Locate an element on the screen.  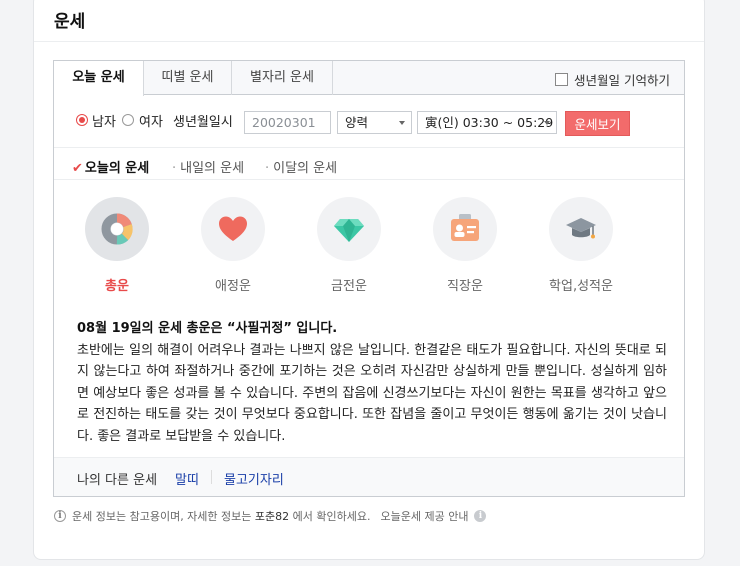
fortune-headline: 08월 19일의 운세 총운은 “사필귀정” 입니다. is located at coordinates (207, 328).